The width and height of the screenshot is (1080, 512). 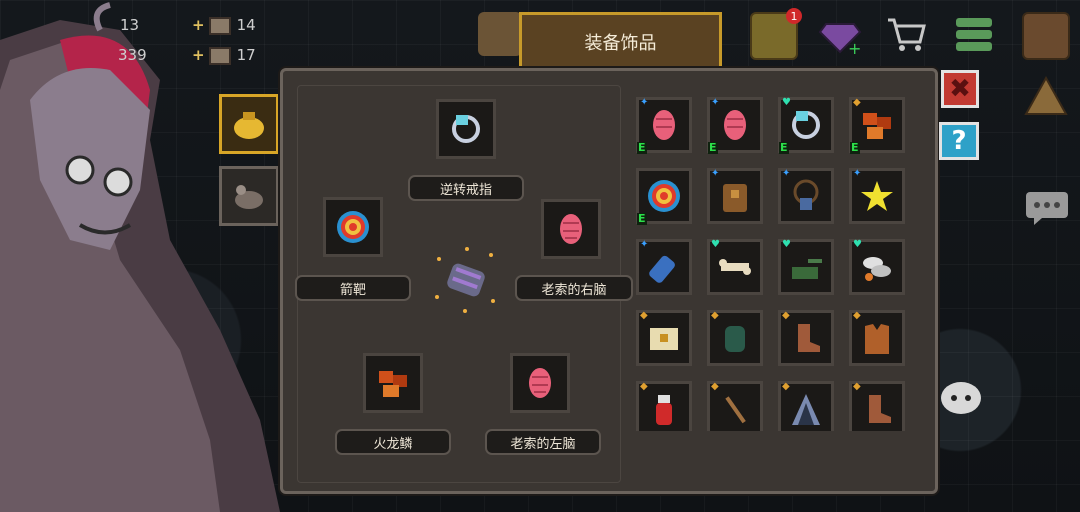 What do you see at coordinates (735, 410) in the screenshot?
I see `staff-icon` at bounding box center [735, 410].